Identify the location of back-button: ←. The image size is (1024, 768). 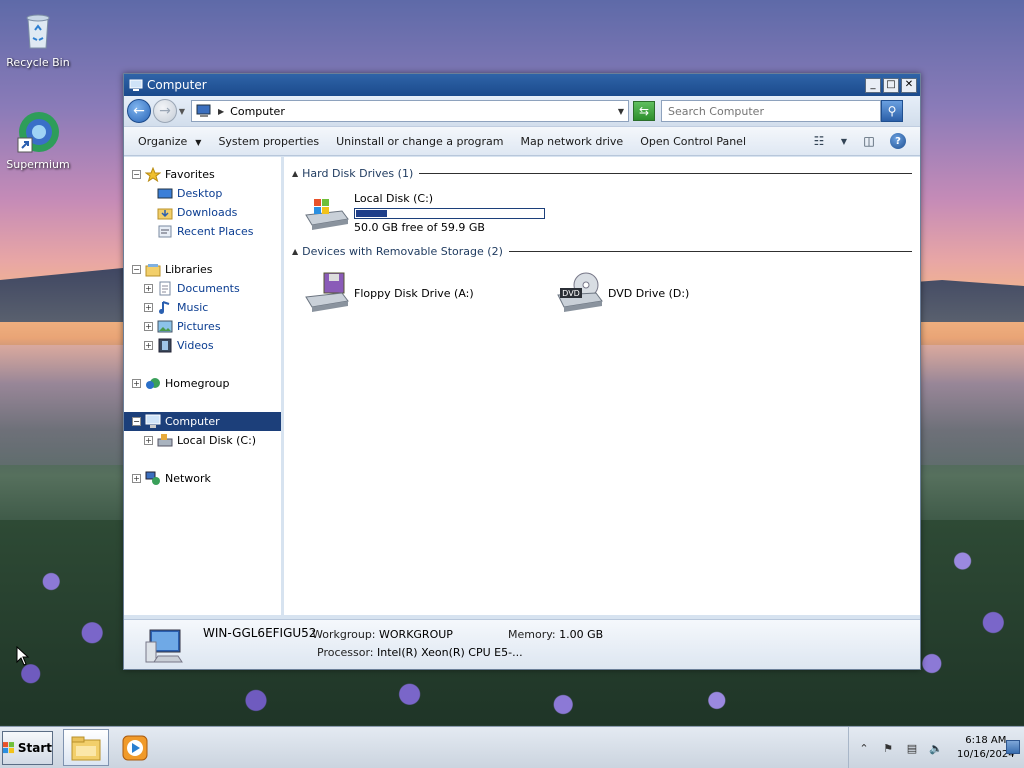
(139, 111).